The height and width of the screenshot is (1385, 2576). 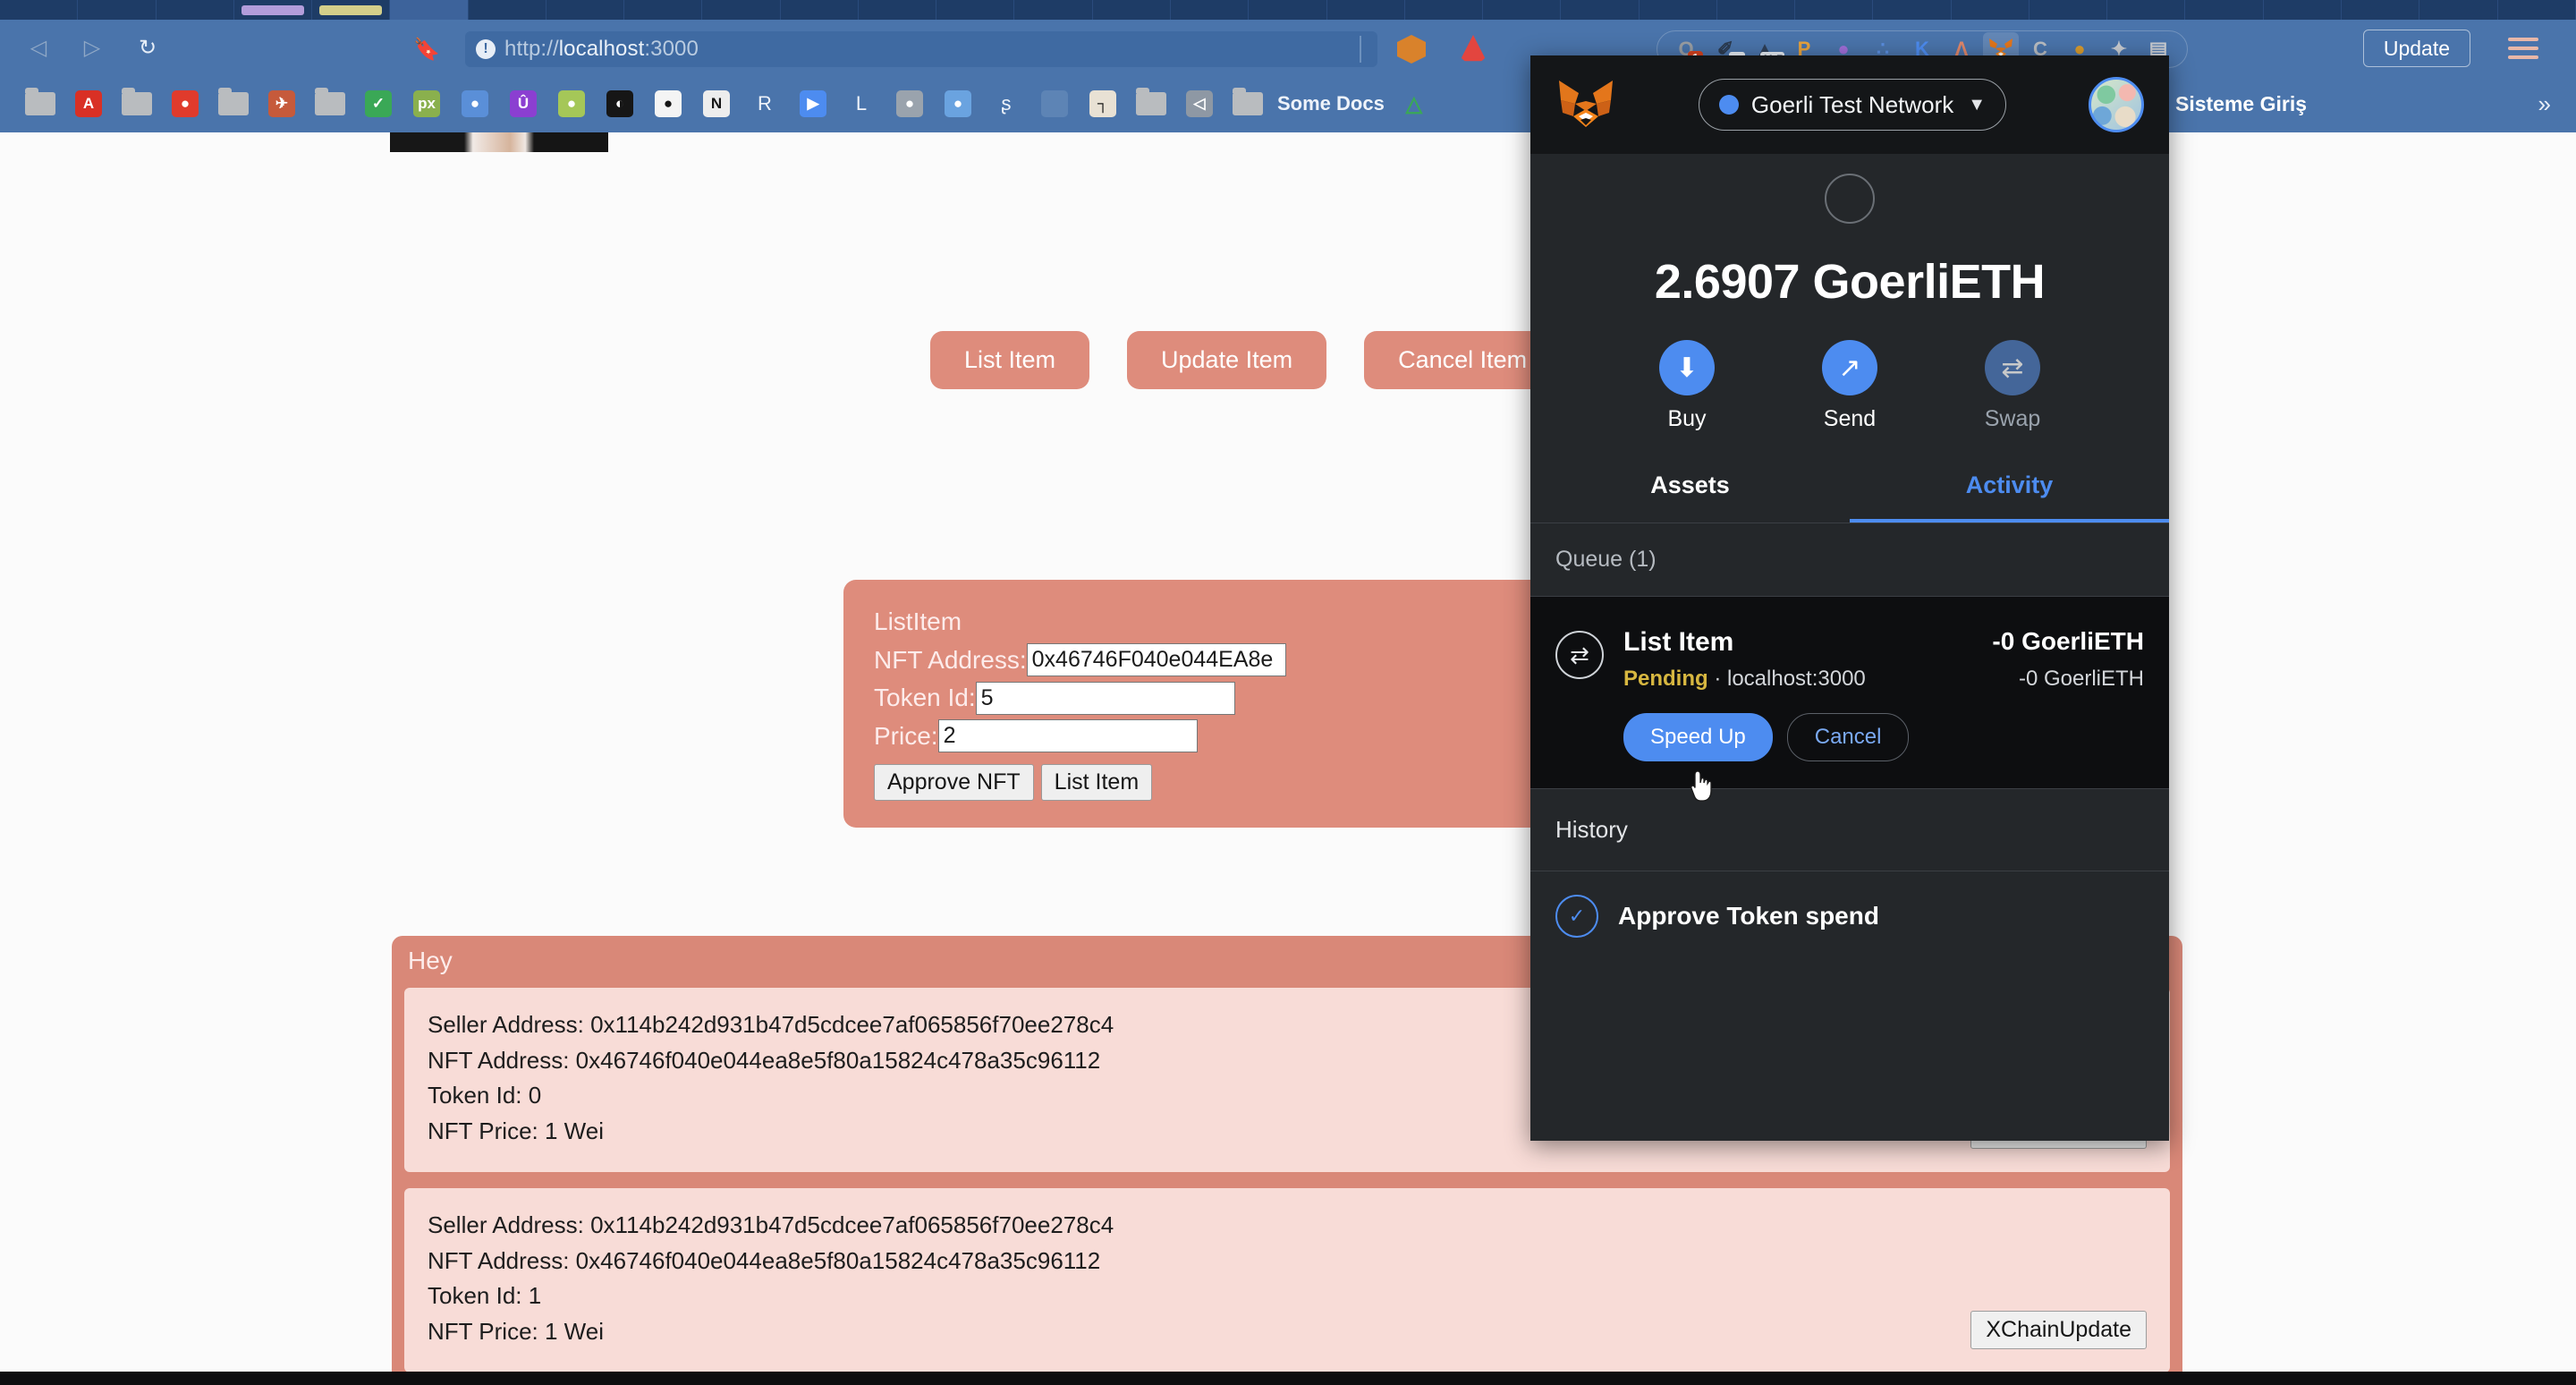 I want to click on bookmark-notion: N, so click(x=716, y=103).